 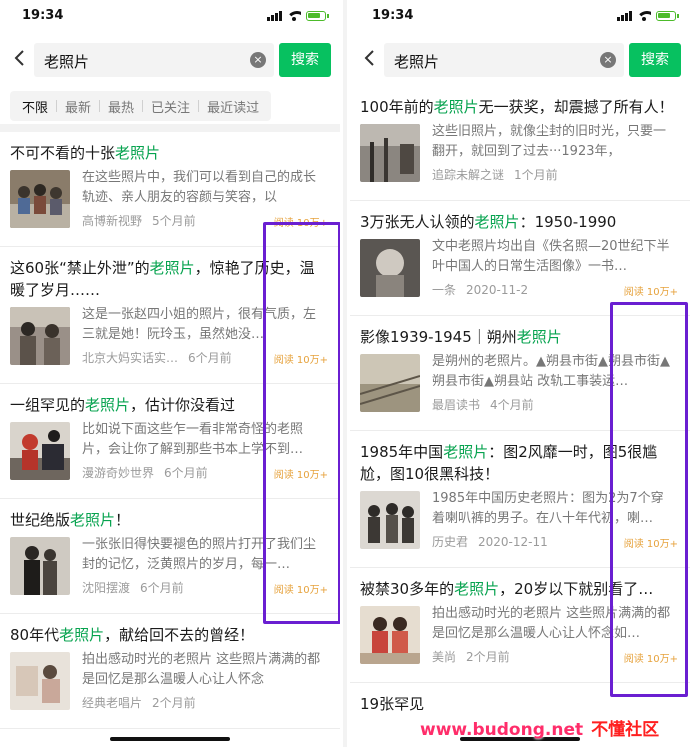 What do you see at coordinates (468, 175) in the screenshot?
I see `article-source: 追踪未解之谜` at bounding box center [468, 175].